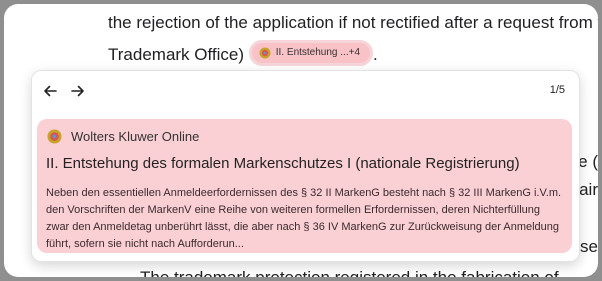 The height and width of the screenshot is (281, 602). I want to click on citation-chip: II. Entstehung ...+4, so click(311, 53).